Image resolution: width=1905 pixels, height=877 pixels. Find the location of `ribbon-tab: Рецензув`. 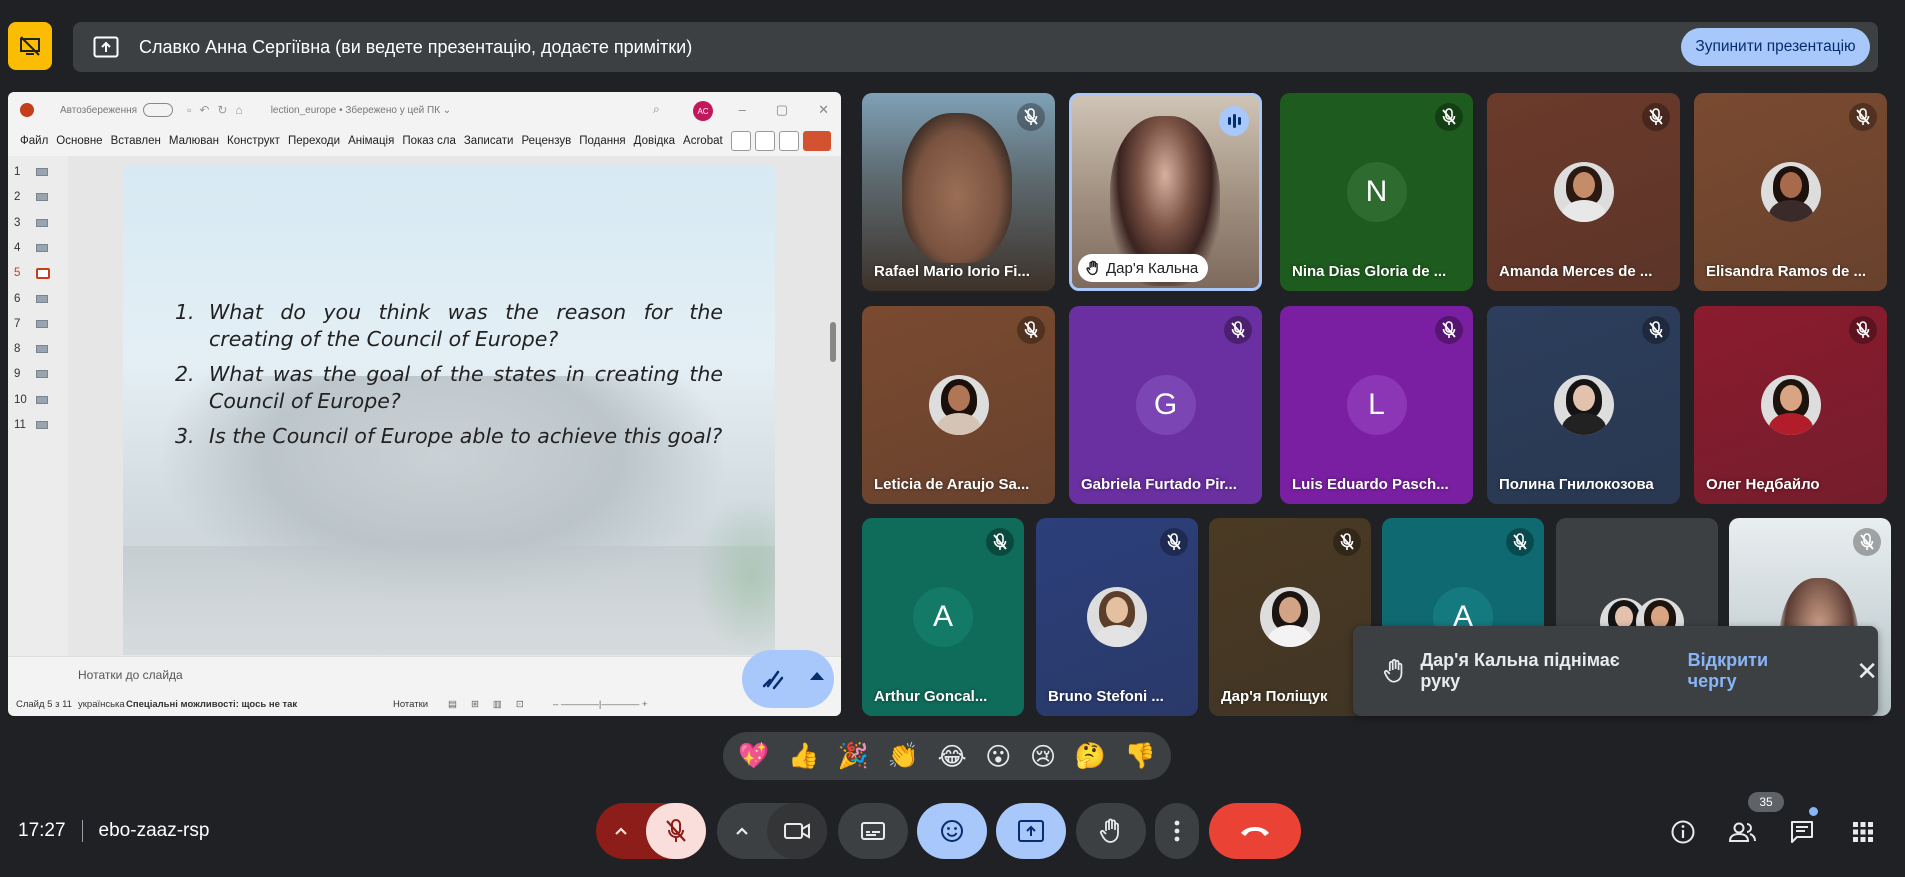

ribbon-tab: Рецензув is located at coordinates (546, 141).